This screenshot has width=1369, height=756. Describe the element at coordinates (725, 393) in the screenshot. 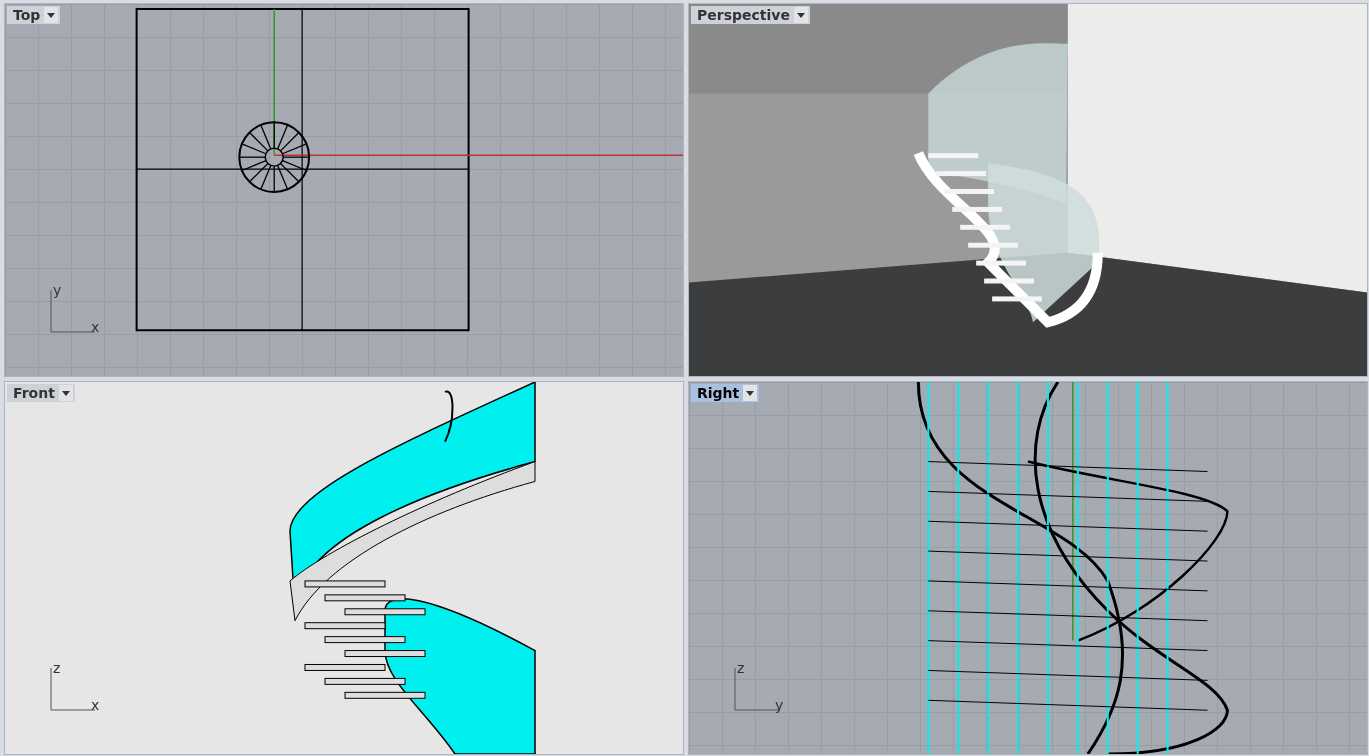

I see `viewport-title-tab: Right` at that location.